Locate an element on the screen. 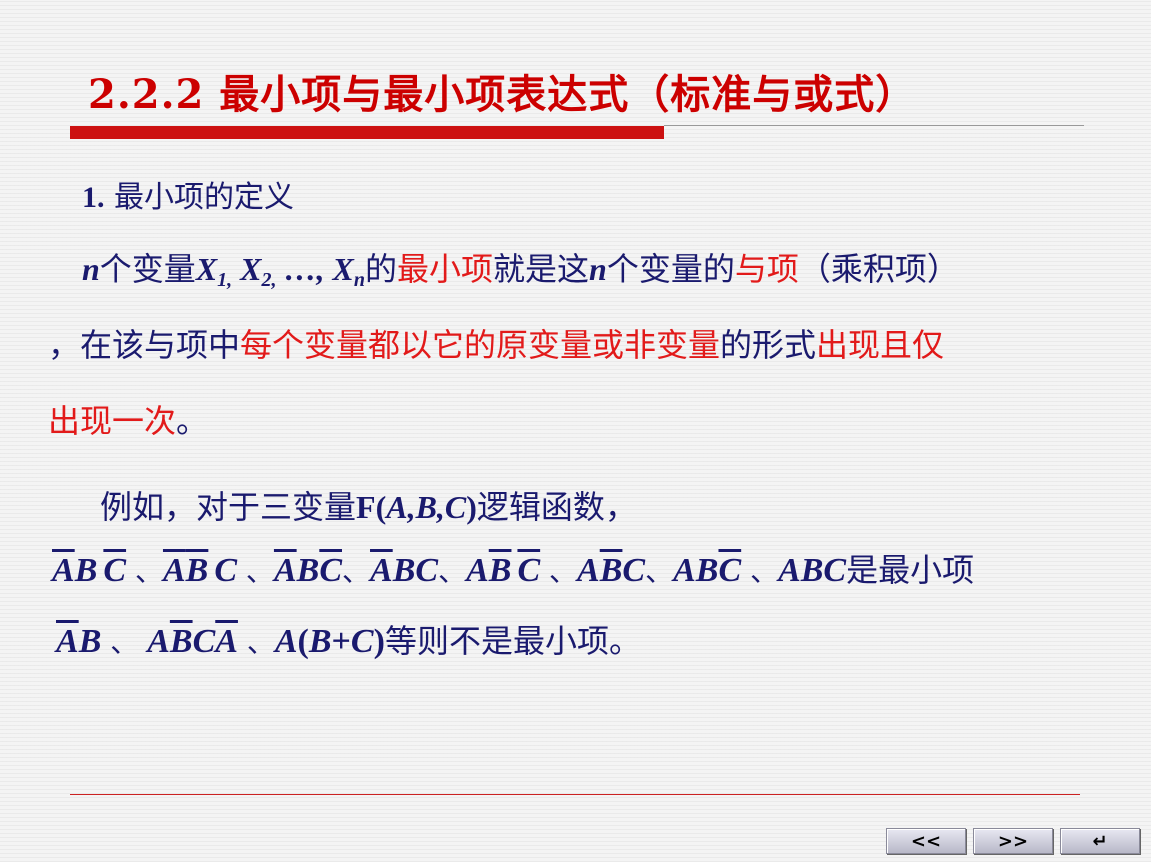 The height and width of the screenshot is (862, 1151). title-underline-bar is located at coordinates (367, 132).